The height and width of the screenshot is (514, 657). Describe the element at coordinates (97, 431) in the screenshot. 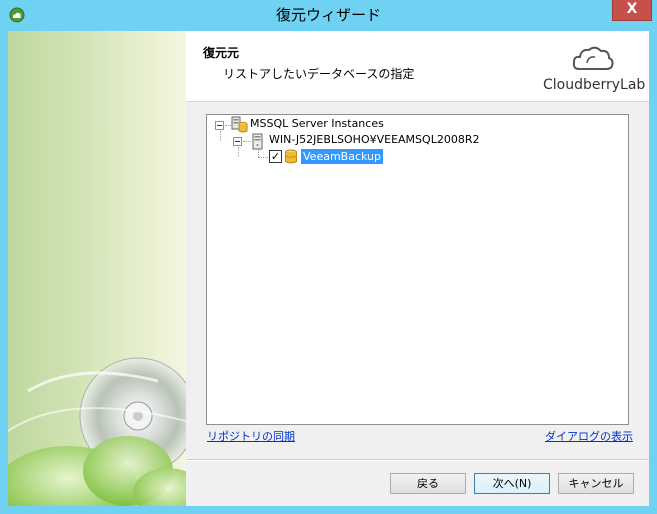

I see `disc-icon` at that location.